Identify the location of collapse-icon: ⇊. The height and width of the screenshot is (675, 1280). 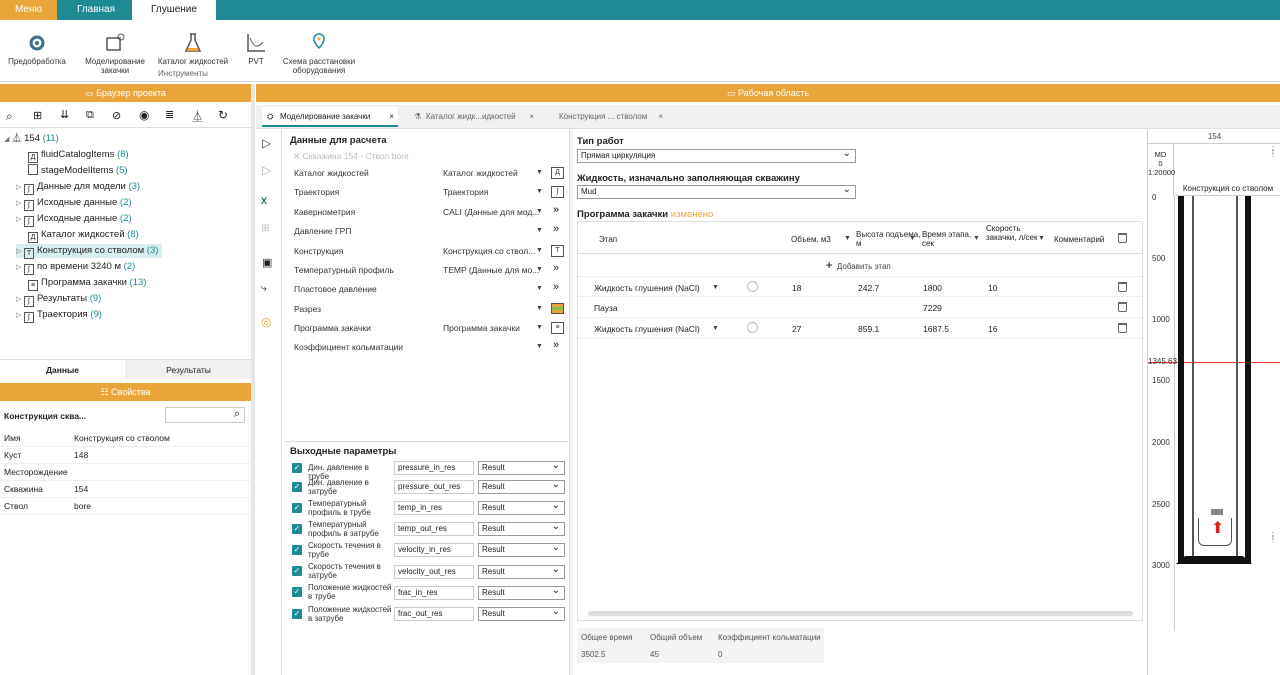
(64, 114).